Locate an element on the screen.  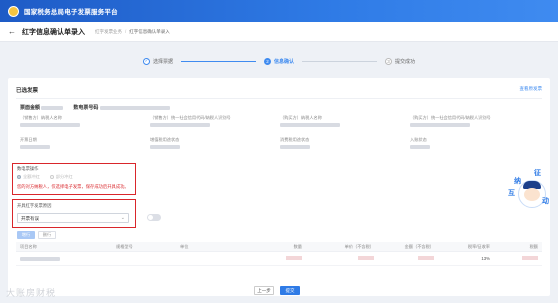
chevron-down-icon: ⌄ is located at coordinates (122, 218).